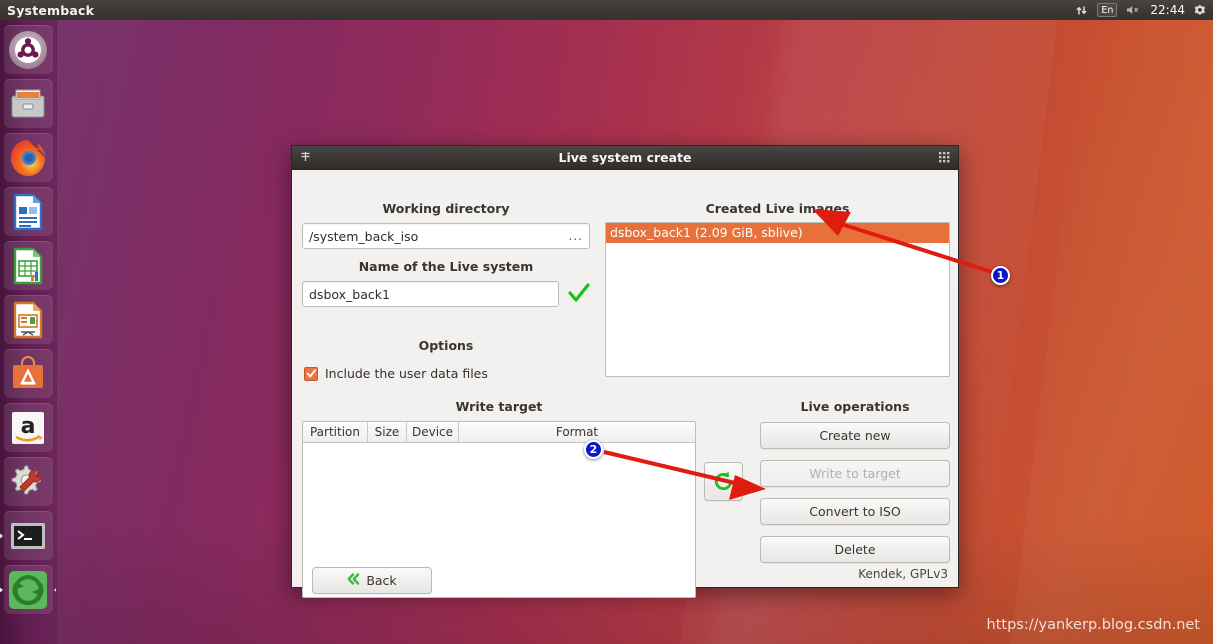  Describe the element at coordinates (430, 294) in the screenshot. I see `live-system-name-input: dsbox_back1` at that location.